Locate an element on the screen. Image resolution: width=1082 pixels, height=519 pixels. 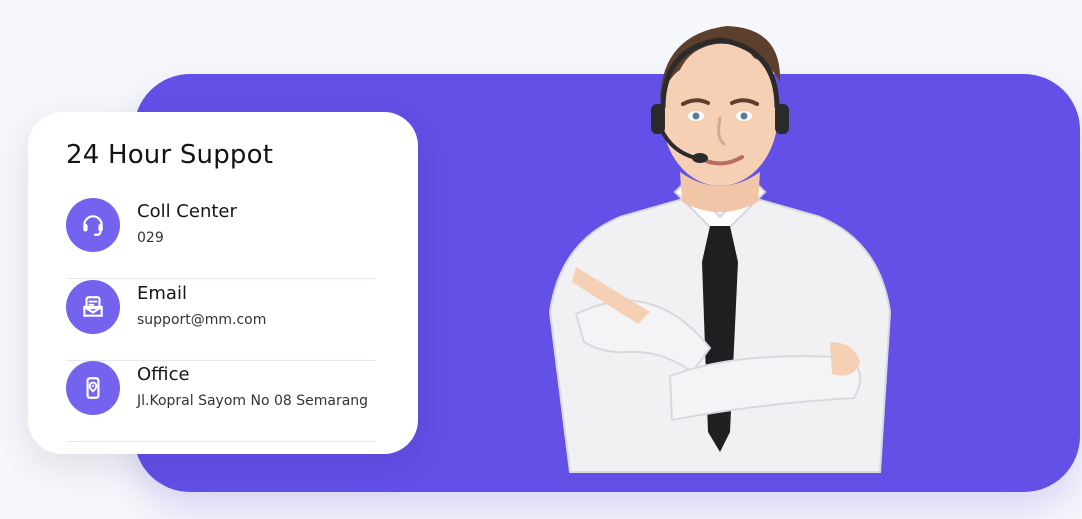
contact-item-office: Office Jl.Kopral Sayom No 08 Semarang is located at coordinates (221, 401).